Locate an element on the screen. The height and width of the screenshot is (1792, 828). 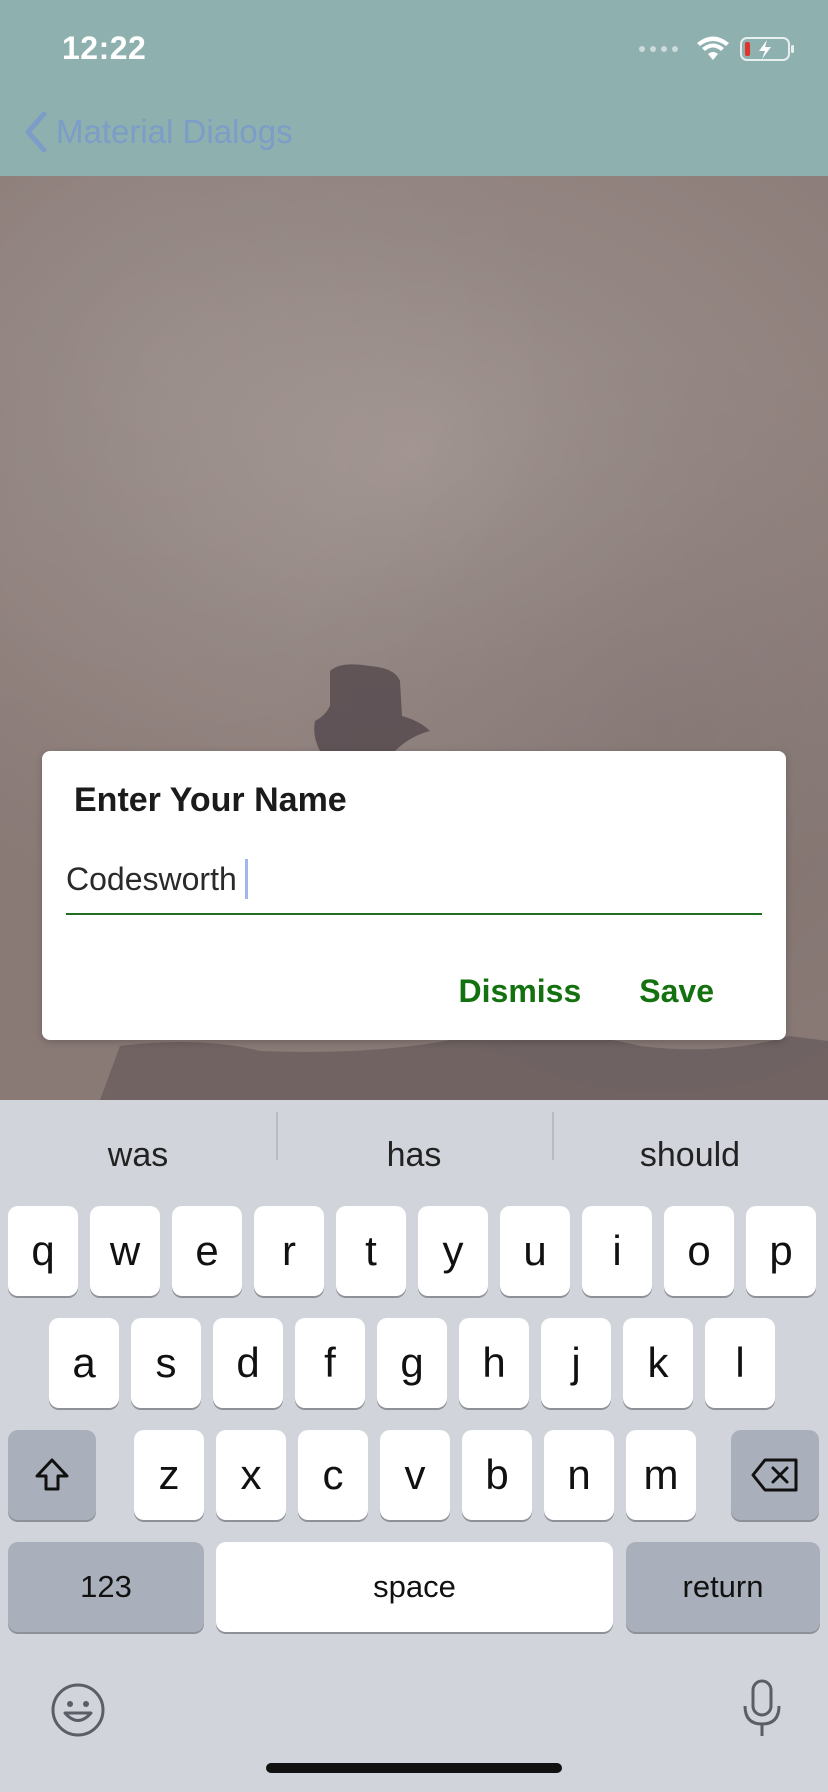
key-x: x is located at coordinates (251, 1475).